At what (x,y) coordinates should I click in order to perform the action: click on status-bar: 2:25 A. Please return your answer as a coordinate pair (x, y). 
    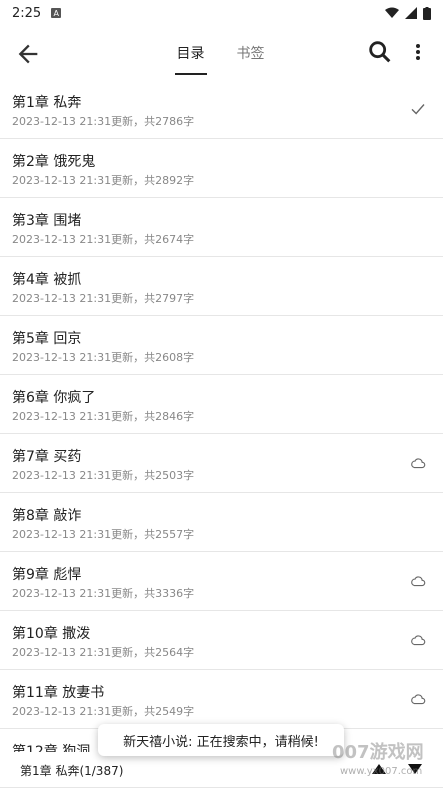
    Looking at the image, I should click on (221, 13).